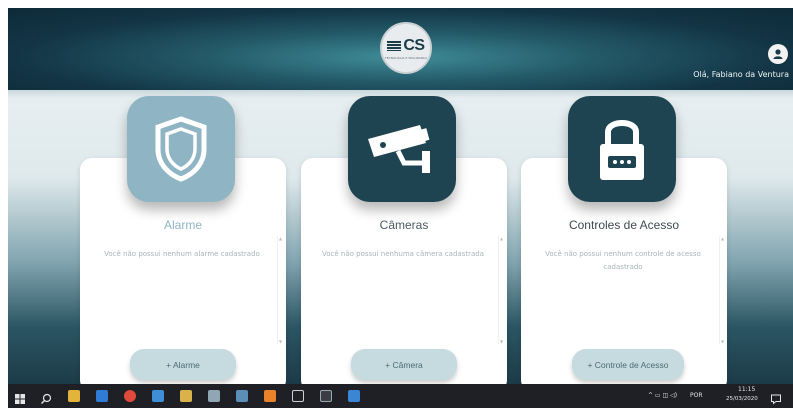  I want to click on vlc-icon, so click(270, 396).